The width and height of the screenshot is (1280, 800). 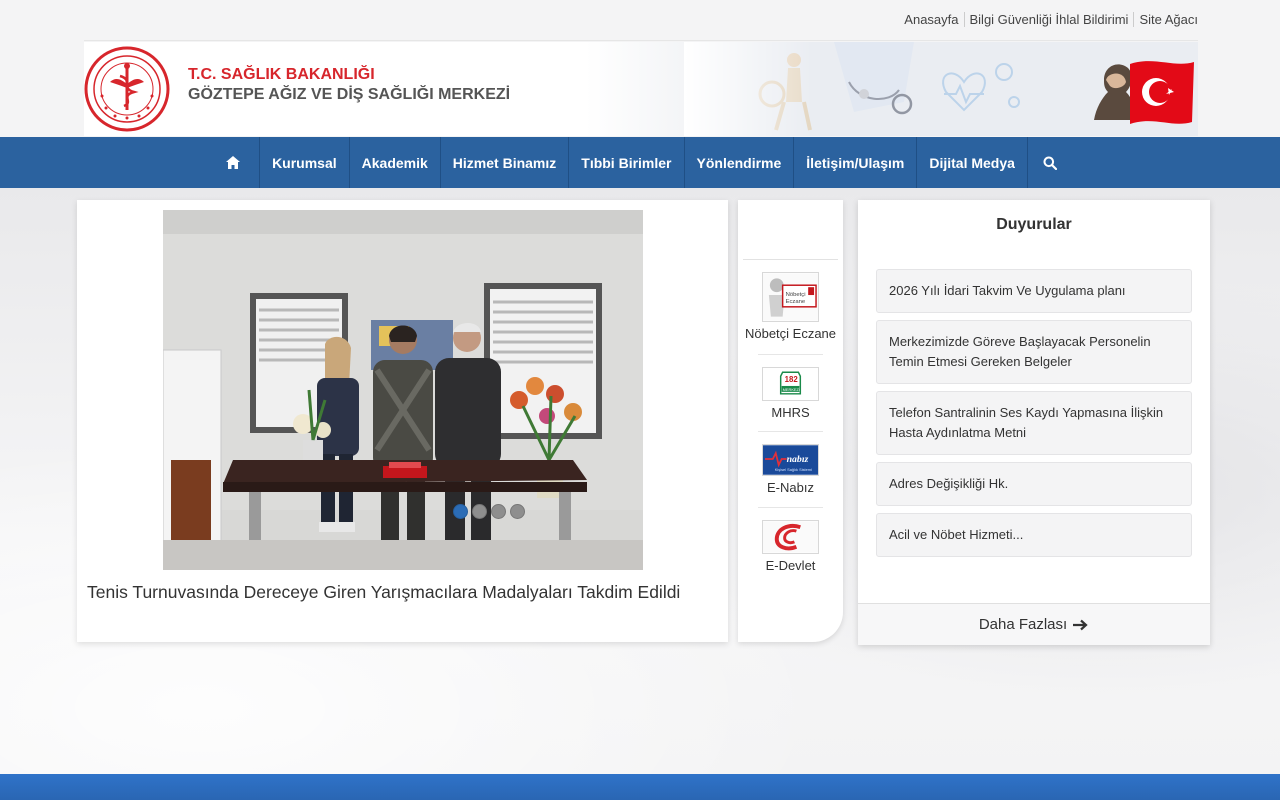 I want to click on nav-item-kurumsal: Kurumsal, so click(x=305, y=162).